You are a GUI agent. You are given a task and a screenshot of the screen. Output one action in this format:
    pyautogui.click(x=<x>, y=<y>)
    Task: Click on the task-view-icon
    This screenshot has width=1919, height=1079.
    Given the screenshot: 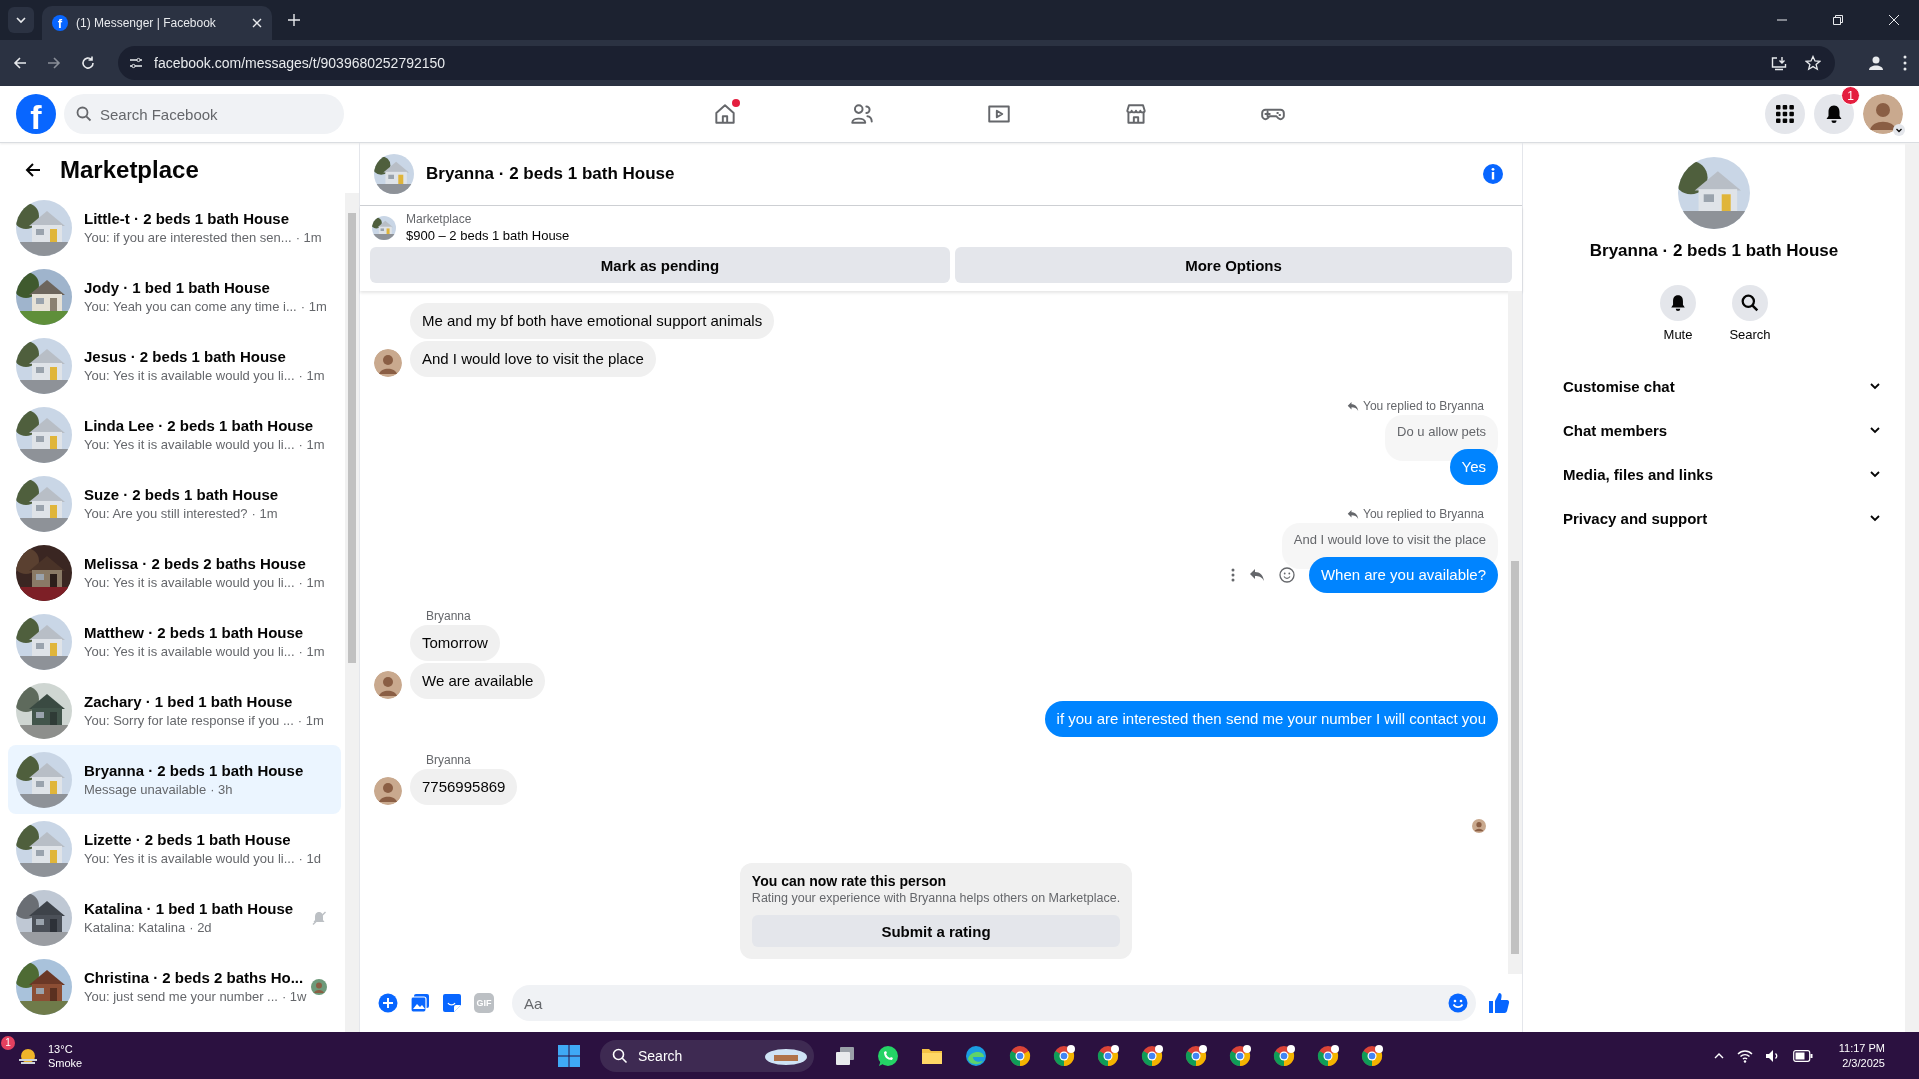 What is the action you would take?
    pyautogui.click(x=845, y=1055)
    